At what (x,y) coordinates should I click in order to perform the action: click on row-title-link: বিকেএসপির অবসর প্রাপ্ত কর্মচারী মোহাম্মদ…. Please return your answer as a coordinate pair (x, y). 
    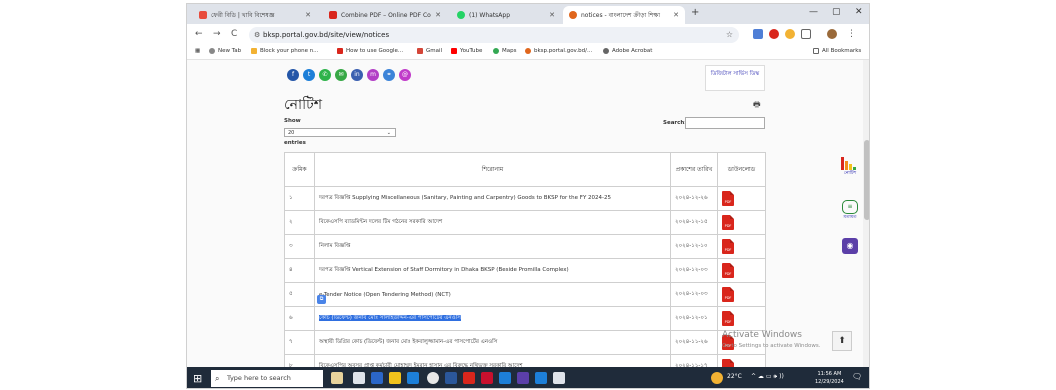
    Looking at the image, I should click on (492, 360).